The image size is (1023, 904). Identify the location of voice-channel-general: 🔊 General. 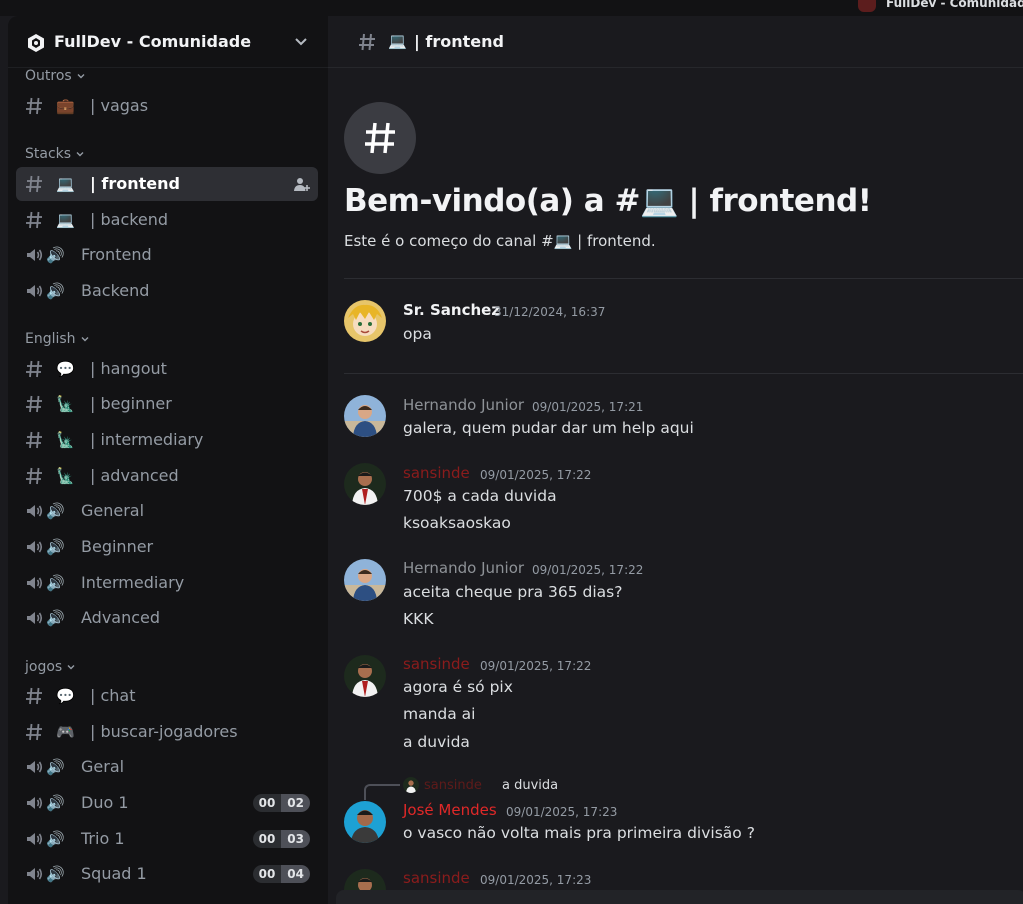
(167, 511).